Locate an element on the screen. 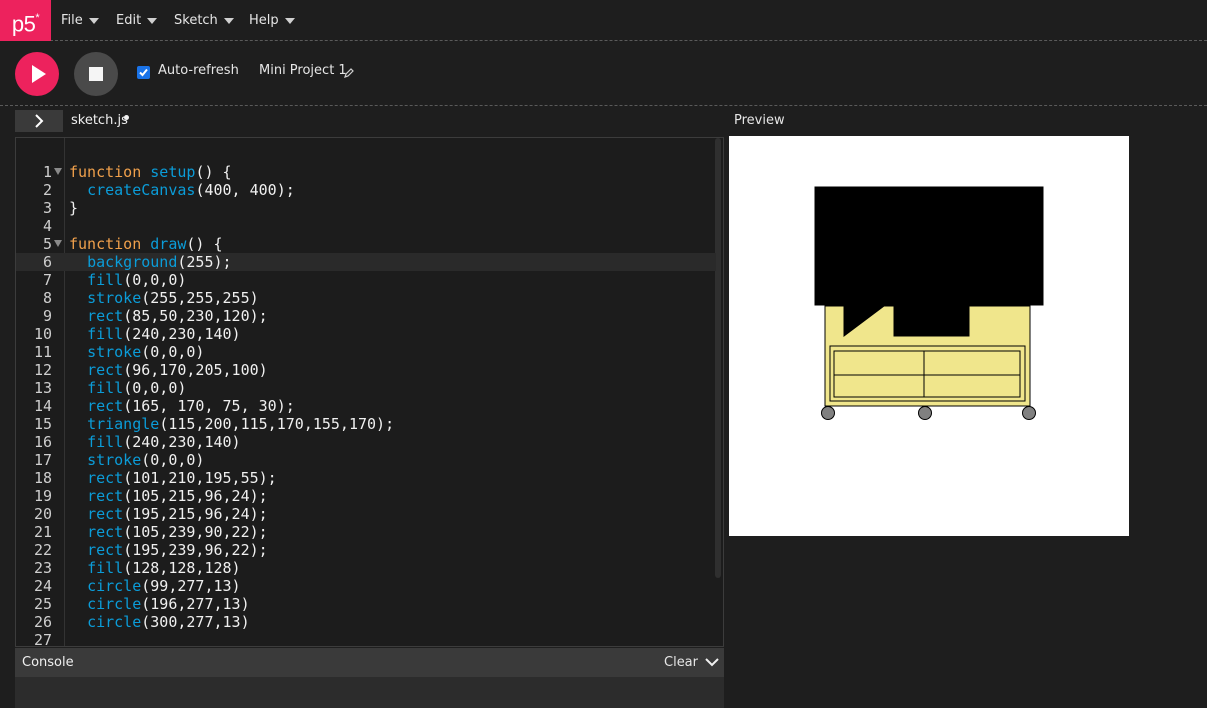 Image resolution: width=1207 pixels, height=708 pixels. line-number: 25 is located at coordinates (42, 604).